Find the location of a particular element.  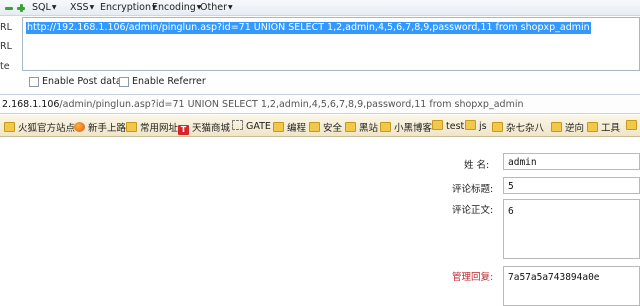

bookmark-item is located at coordinates (633, 126).